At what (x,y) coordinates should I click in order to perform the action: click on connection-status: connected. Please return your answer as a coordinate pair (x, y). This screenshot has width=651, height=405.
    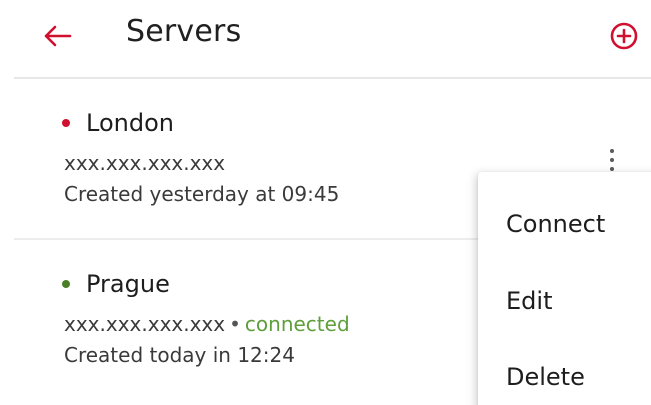
    Looking at the image, I should click on (297, 324).